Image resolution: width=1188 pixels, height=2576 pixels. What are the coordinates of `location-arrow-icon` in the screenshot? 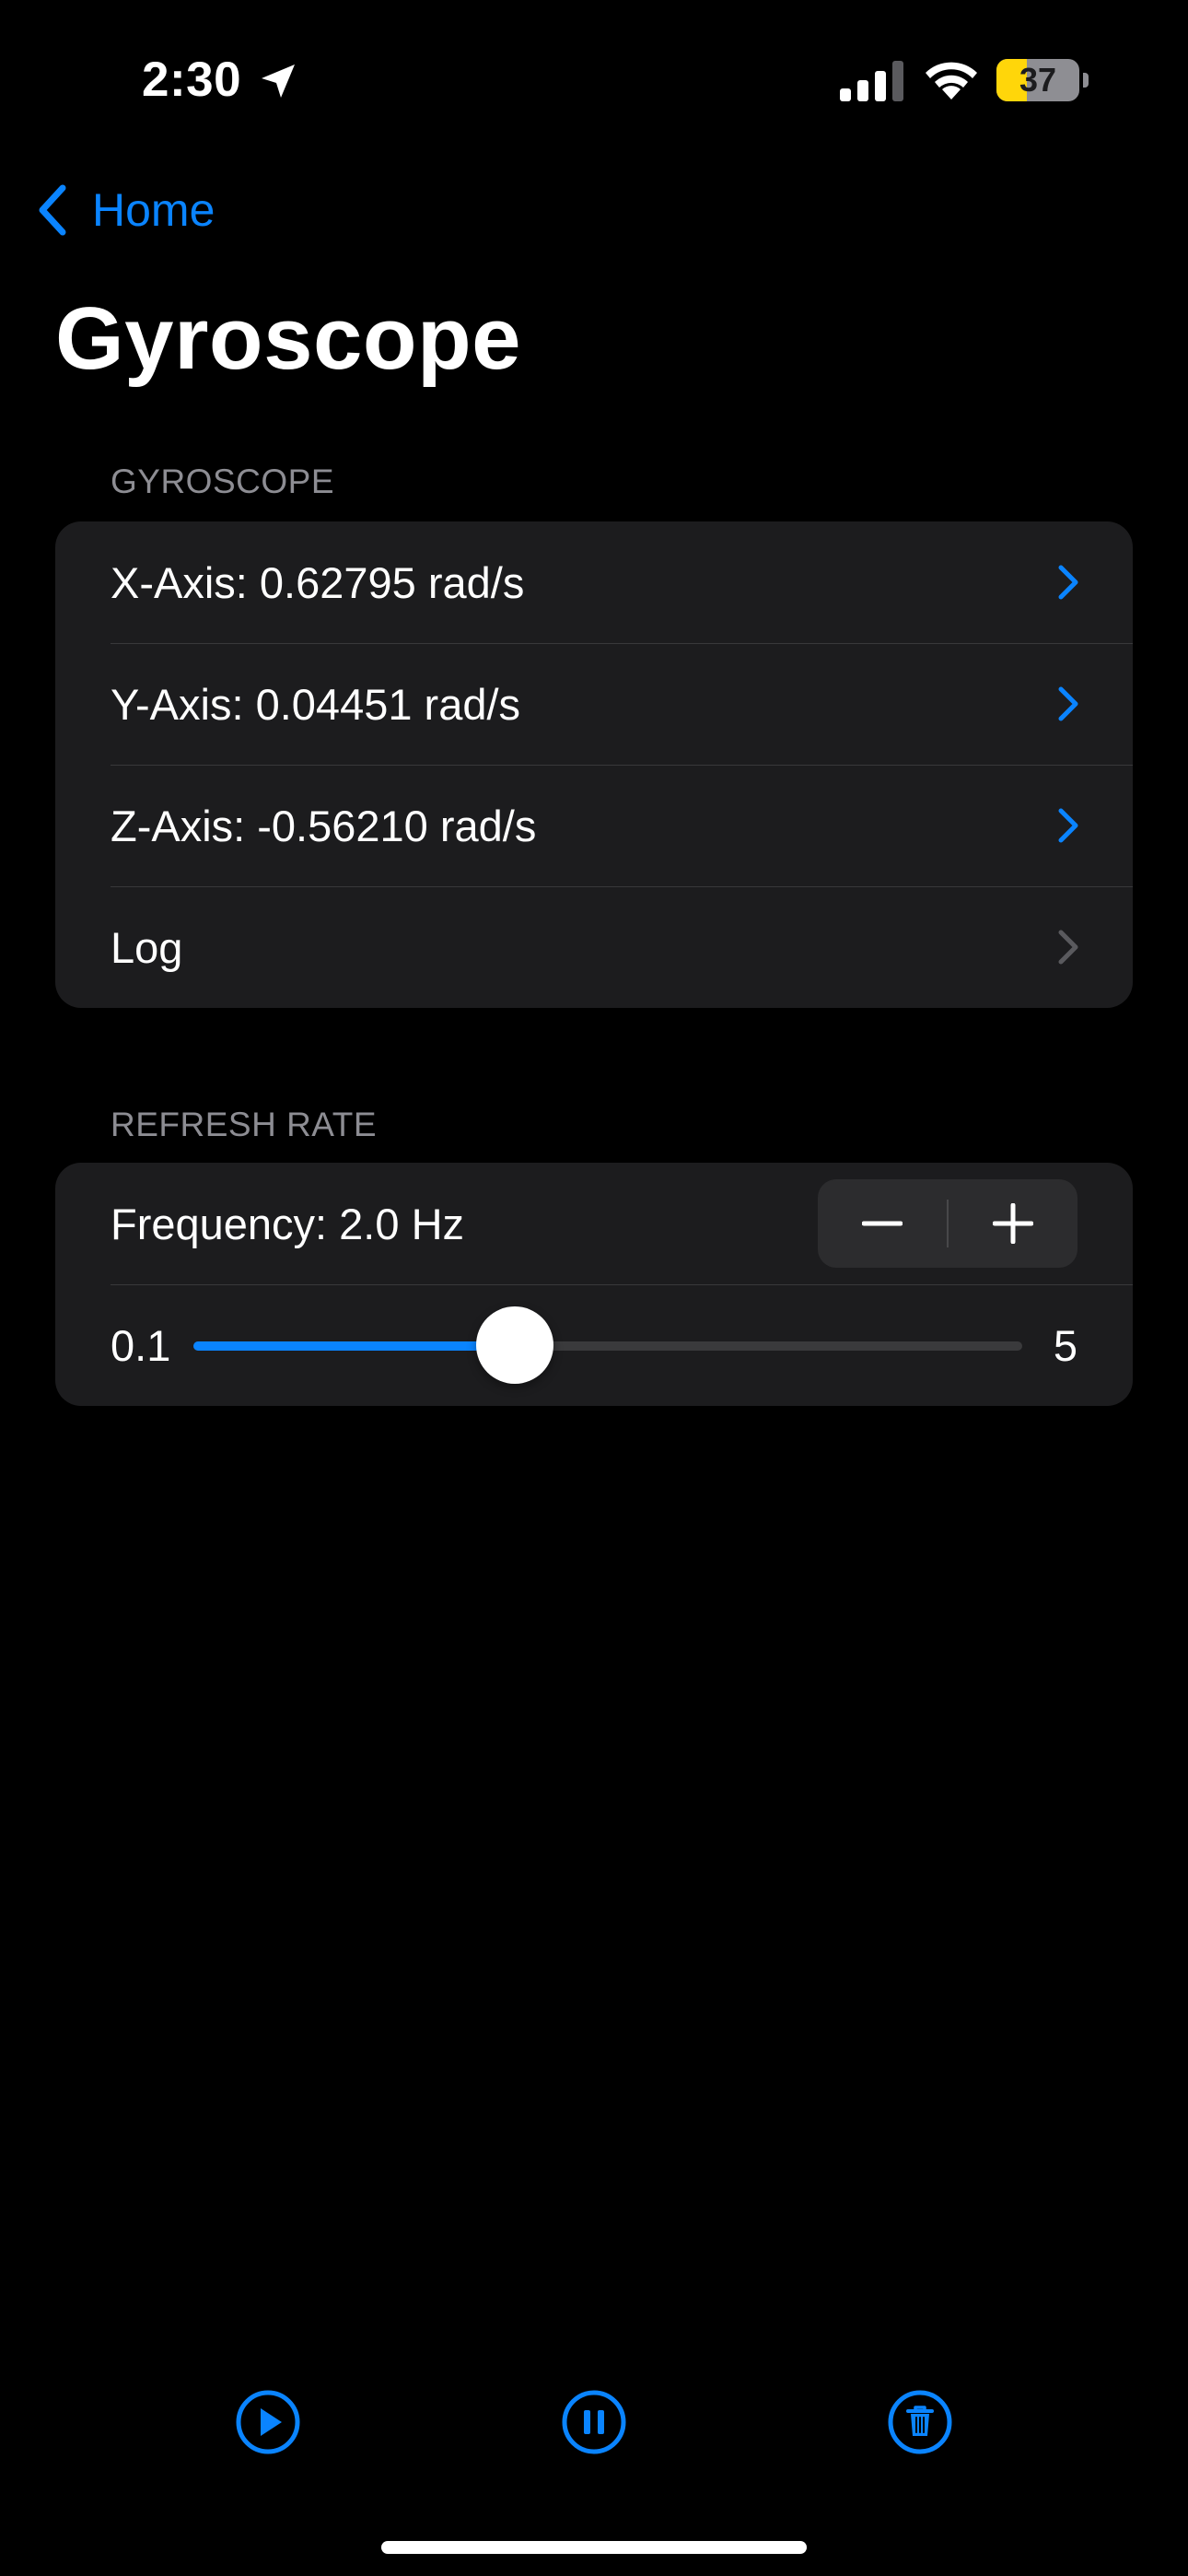 It's located at (278, 81).